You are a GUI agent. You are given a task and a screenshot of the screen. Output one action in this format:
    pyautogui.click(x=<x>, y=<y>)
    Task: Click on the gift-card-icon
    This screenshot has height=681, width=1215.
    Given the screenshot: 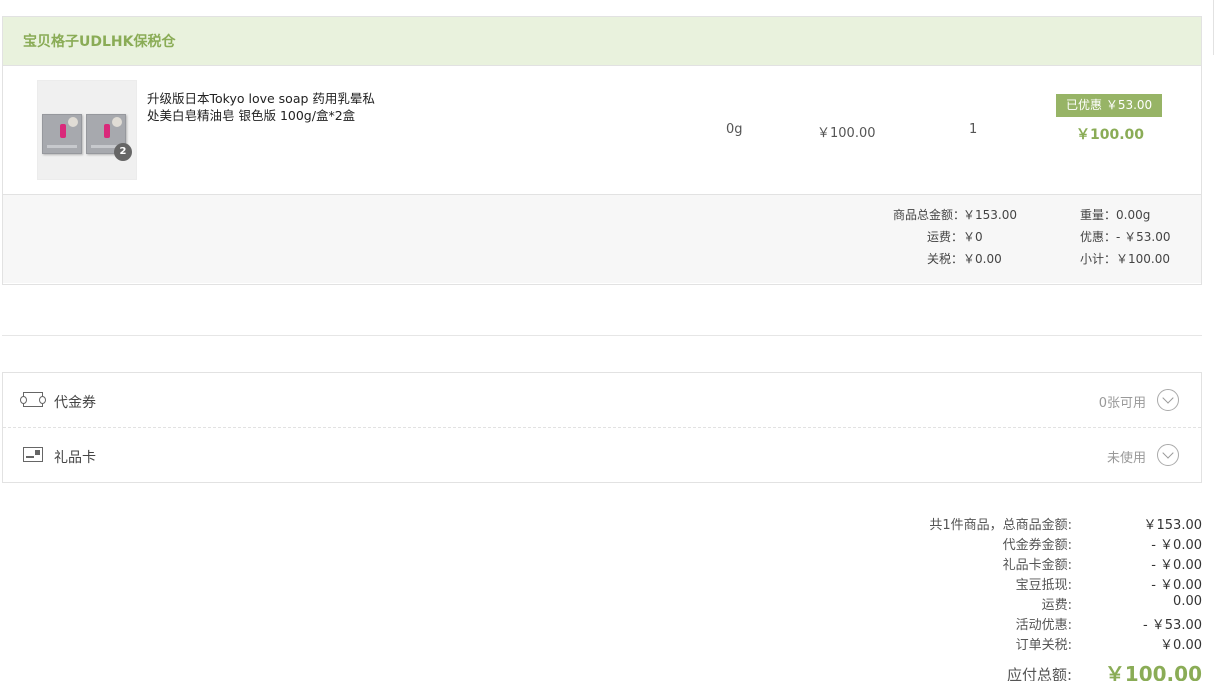 What is the action you would take?
    pyautogui.click(x=33, y=454)
    